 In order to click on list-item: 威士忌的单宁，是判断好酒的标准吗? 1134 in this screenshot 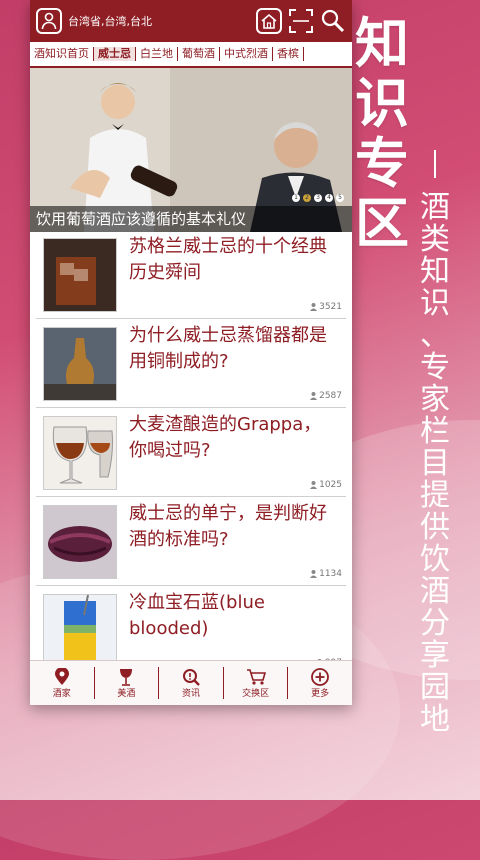, I will do `click(191, 541)`.